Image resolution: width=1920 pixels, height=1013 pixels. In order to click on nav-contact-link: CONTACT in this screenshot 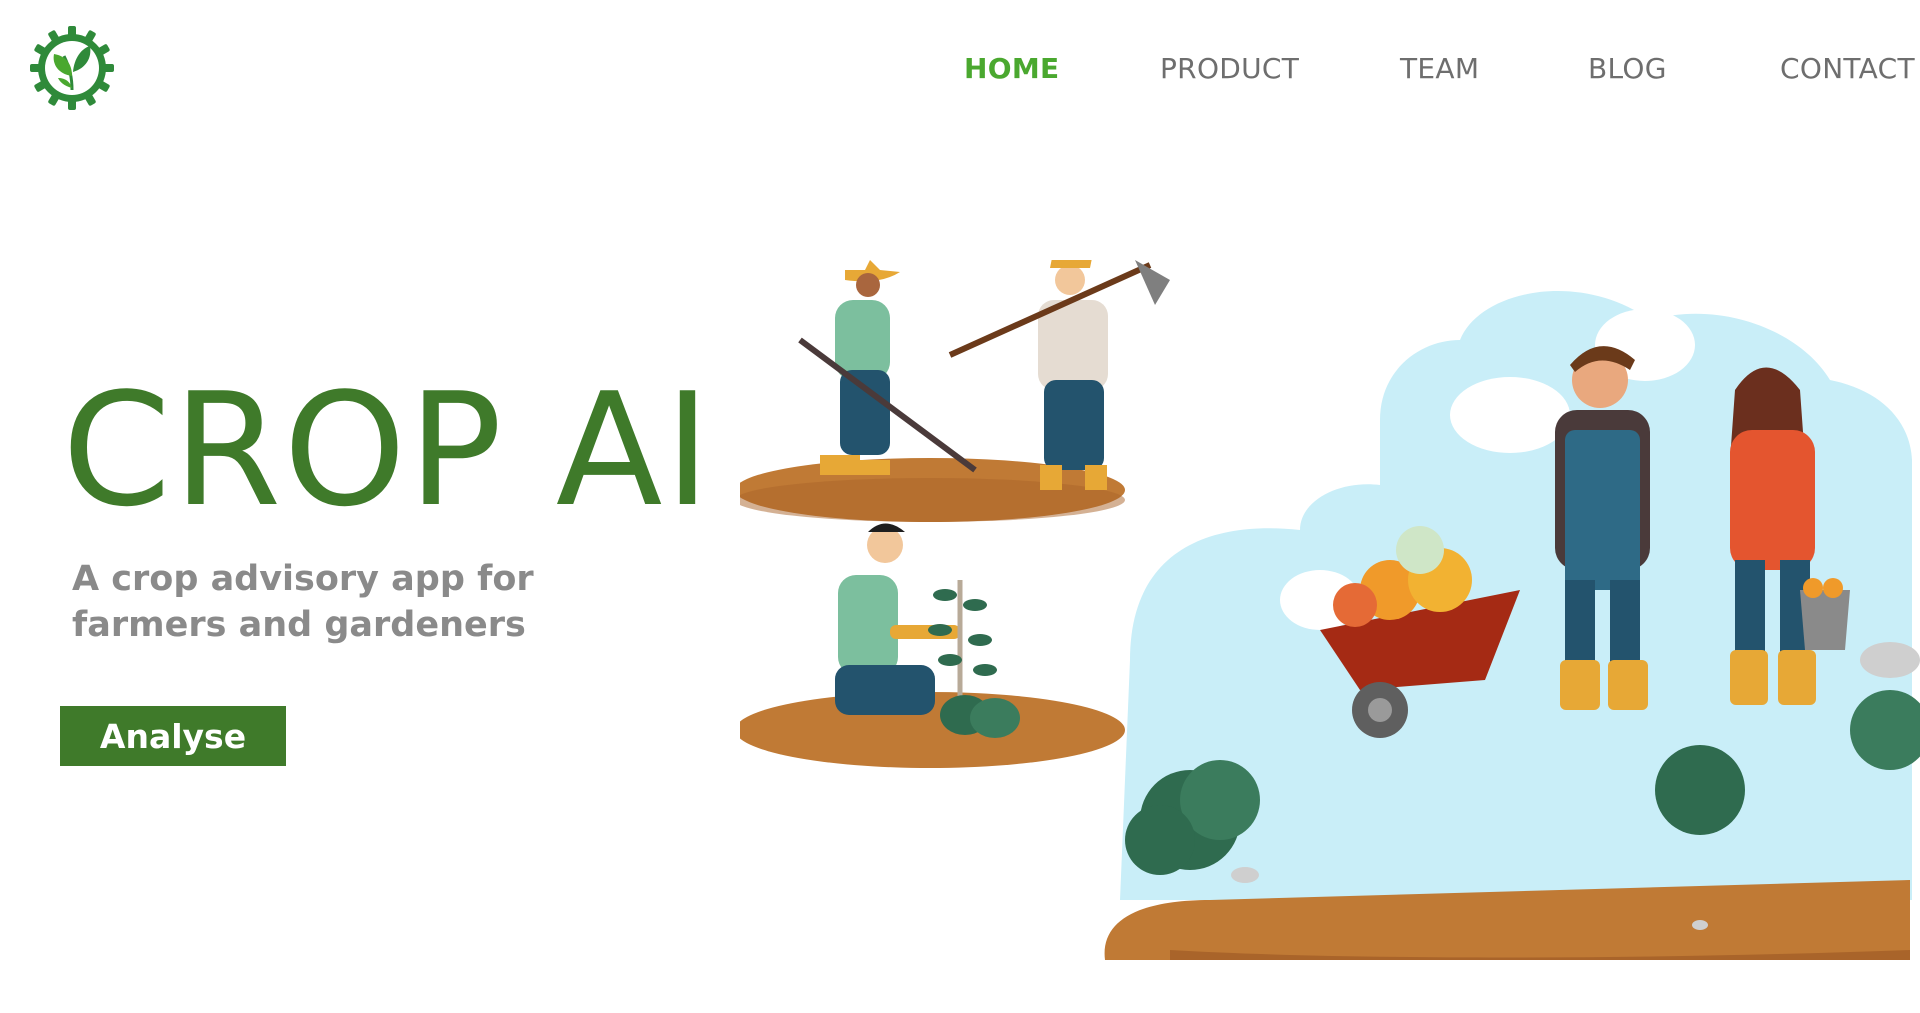, I will do `click(1847, 68)`.